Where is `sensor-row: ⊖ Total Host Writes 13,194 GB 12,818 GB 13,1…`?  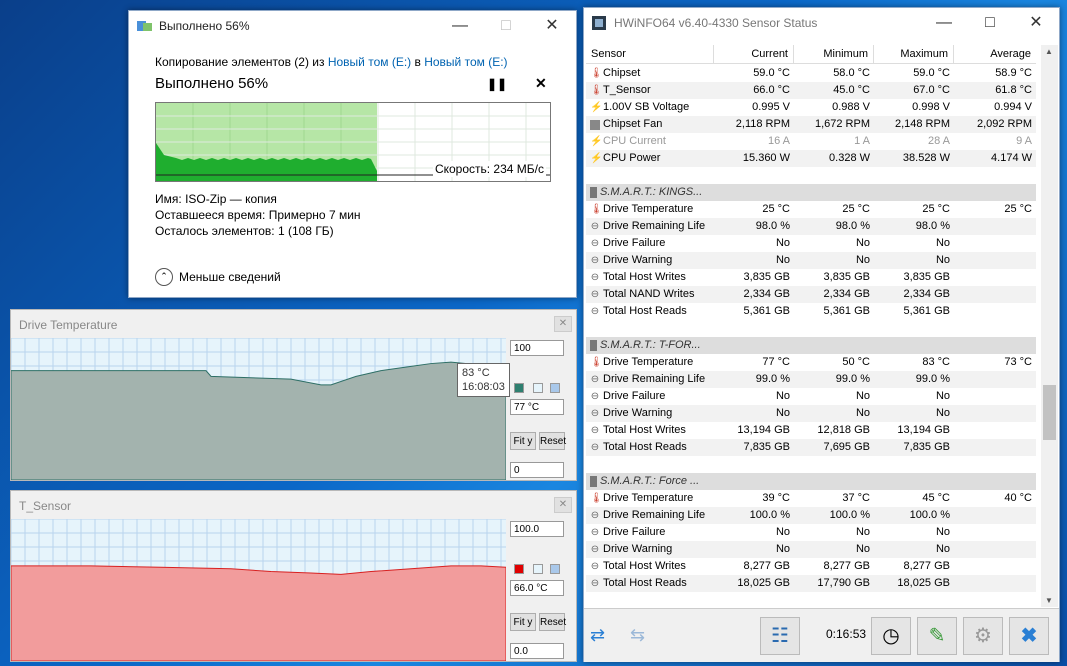
sensor-row: ⊖ Total Host Writes 13,194 GB 12,818 GB 13,1… is located at coordinates (811, 430).